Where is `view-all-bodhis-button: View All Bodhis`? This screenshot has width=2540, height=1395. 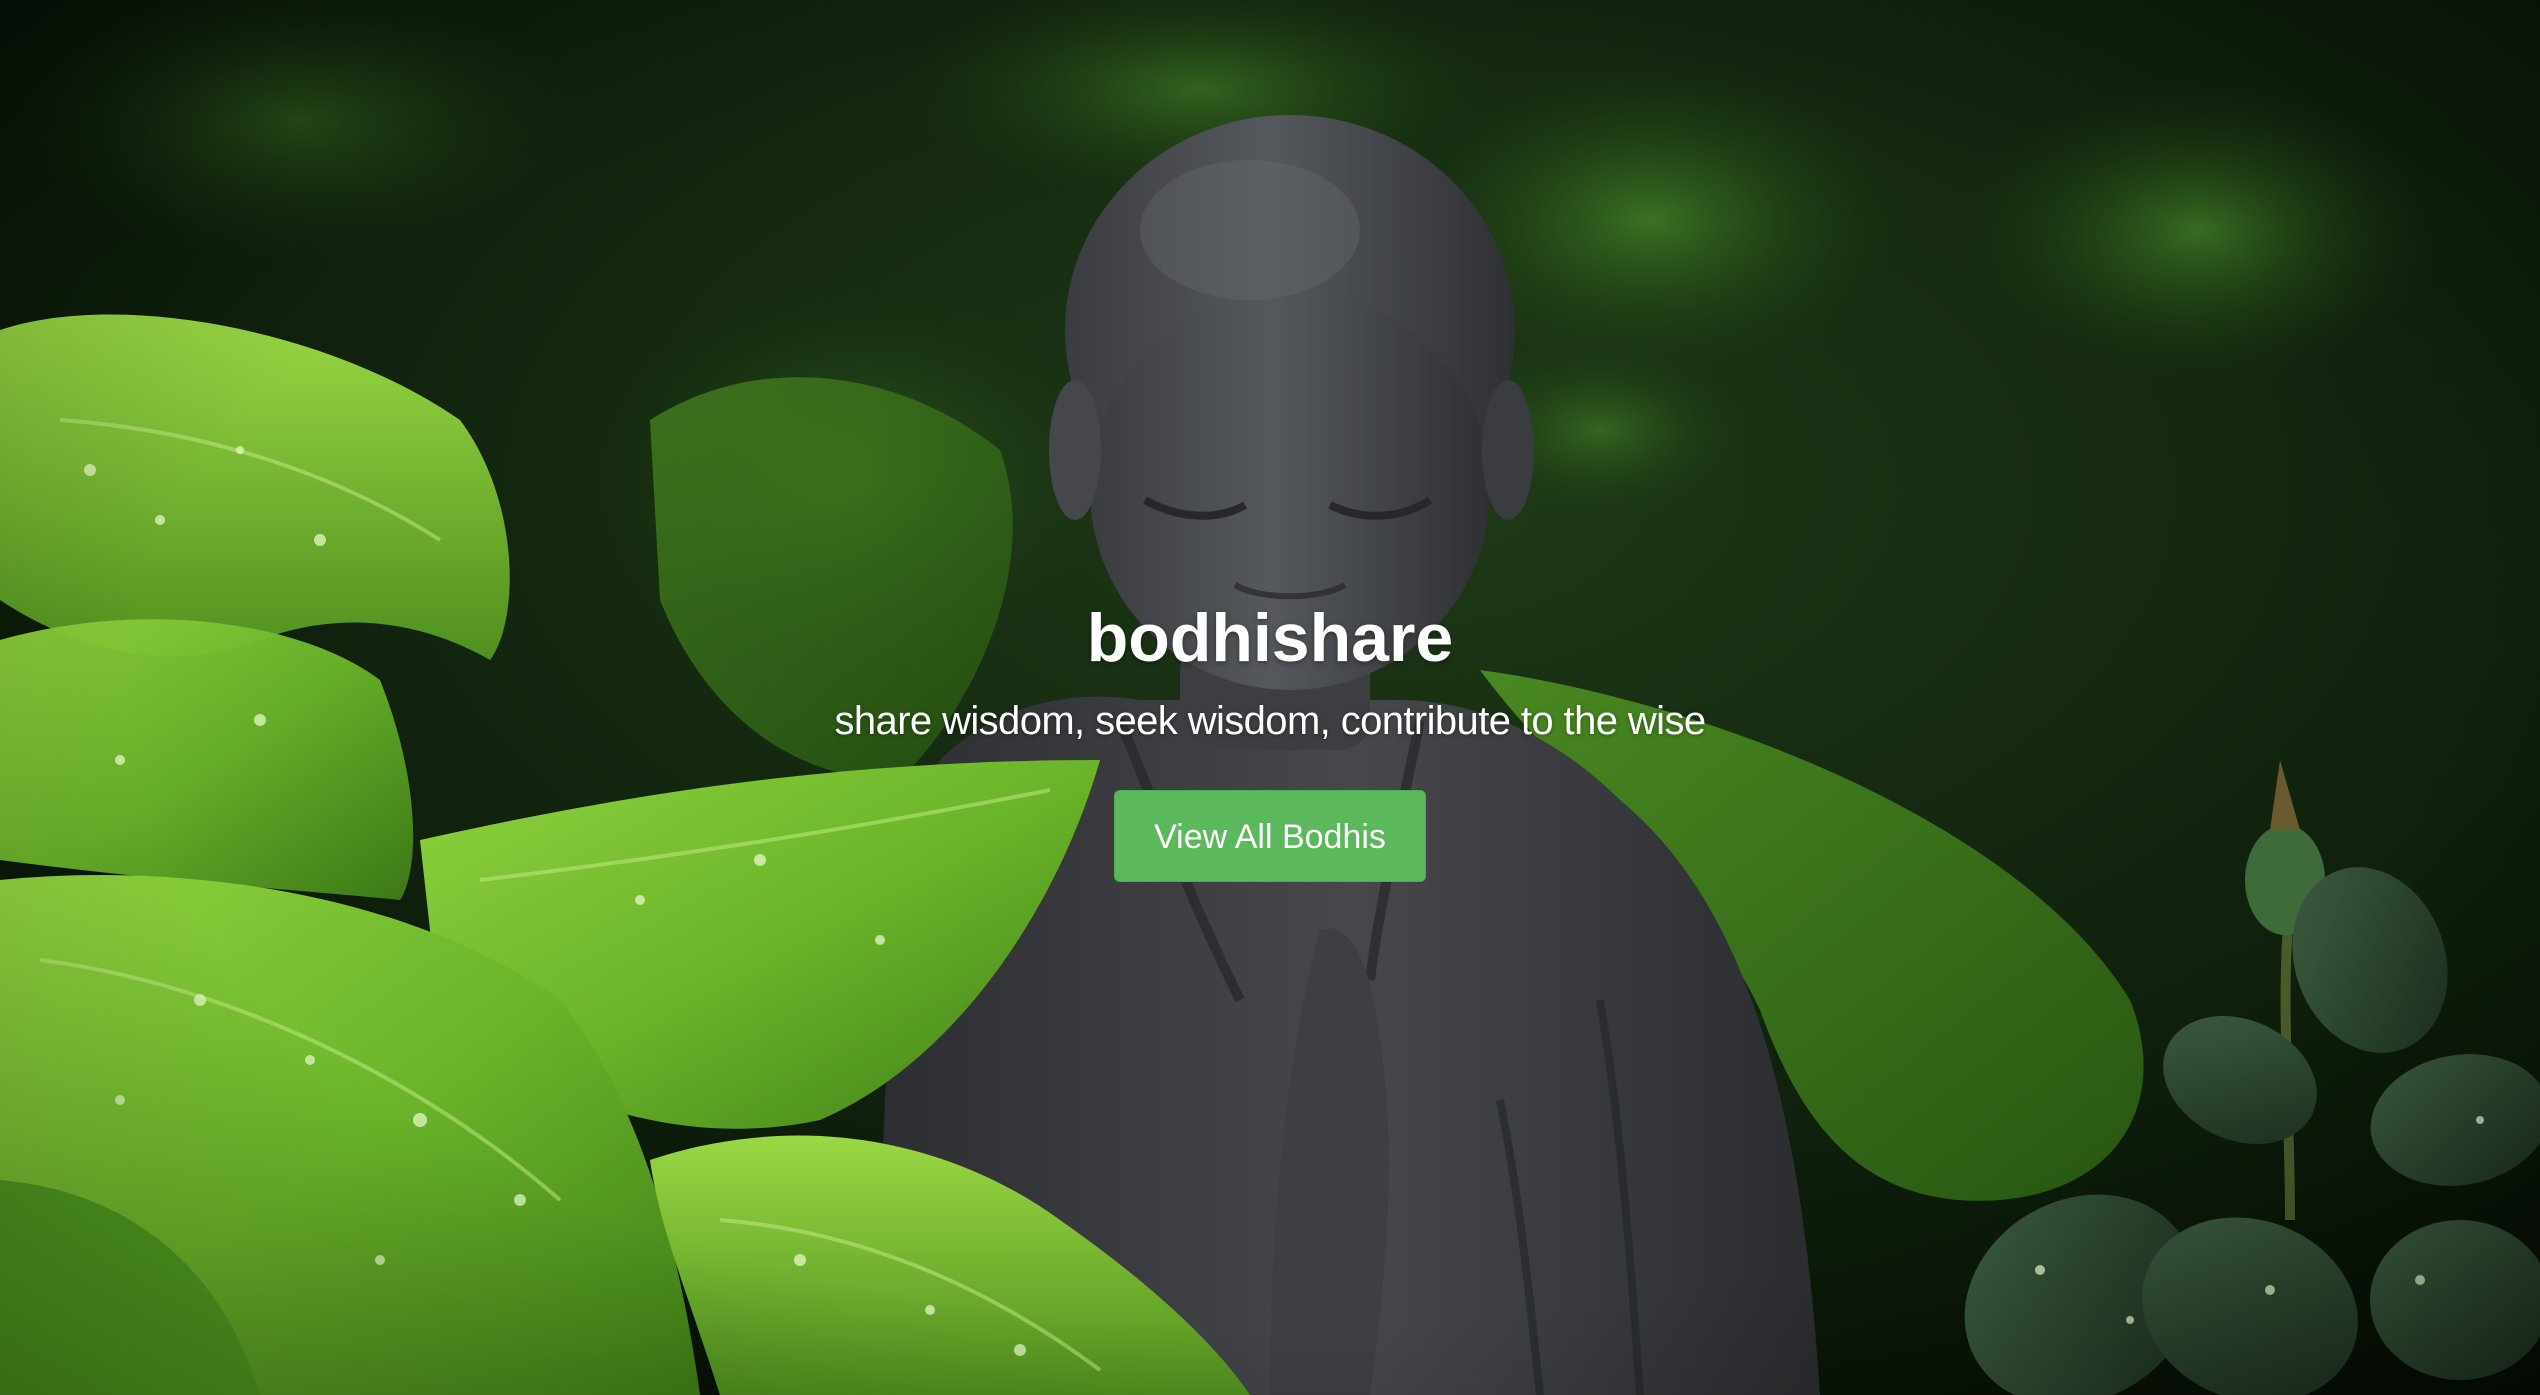
view-all-bodhis-button: View All Bodhis is located at coordinates (1270, 836).